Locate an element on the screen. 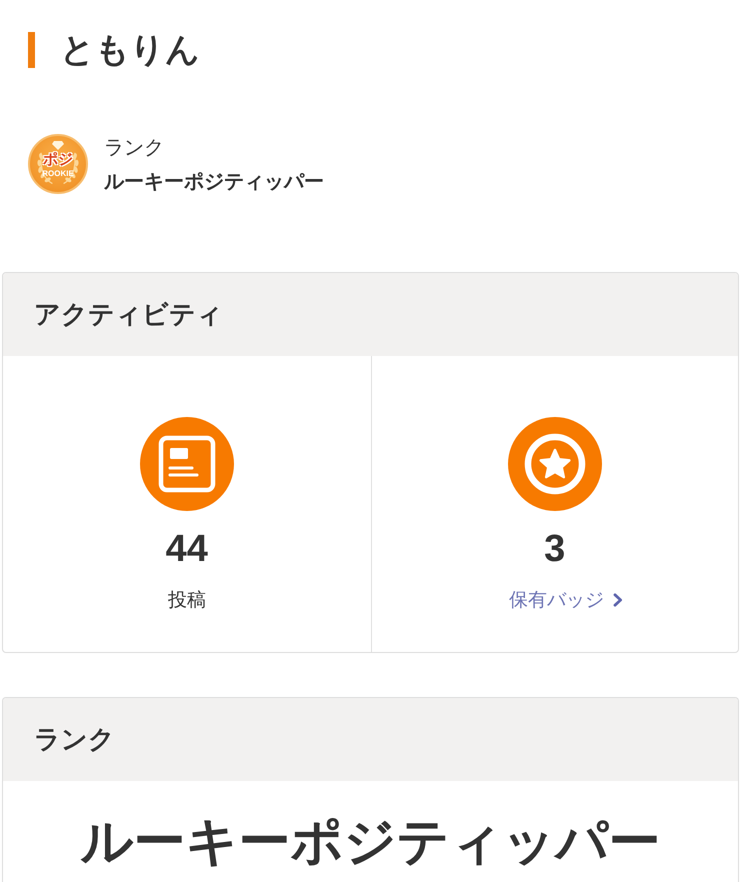  card-header: アクティビティ is located at coordinates (370, 314).